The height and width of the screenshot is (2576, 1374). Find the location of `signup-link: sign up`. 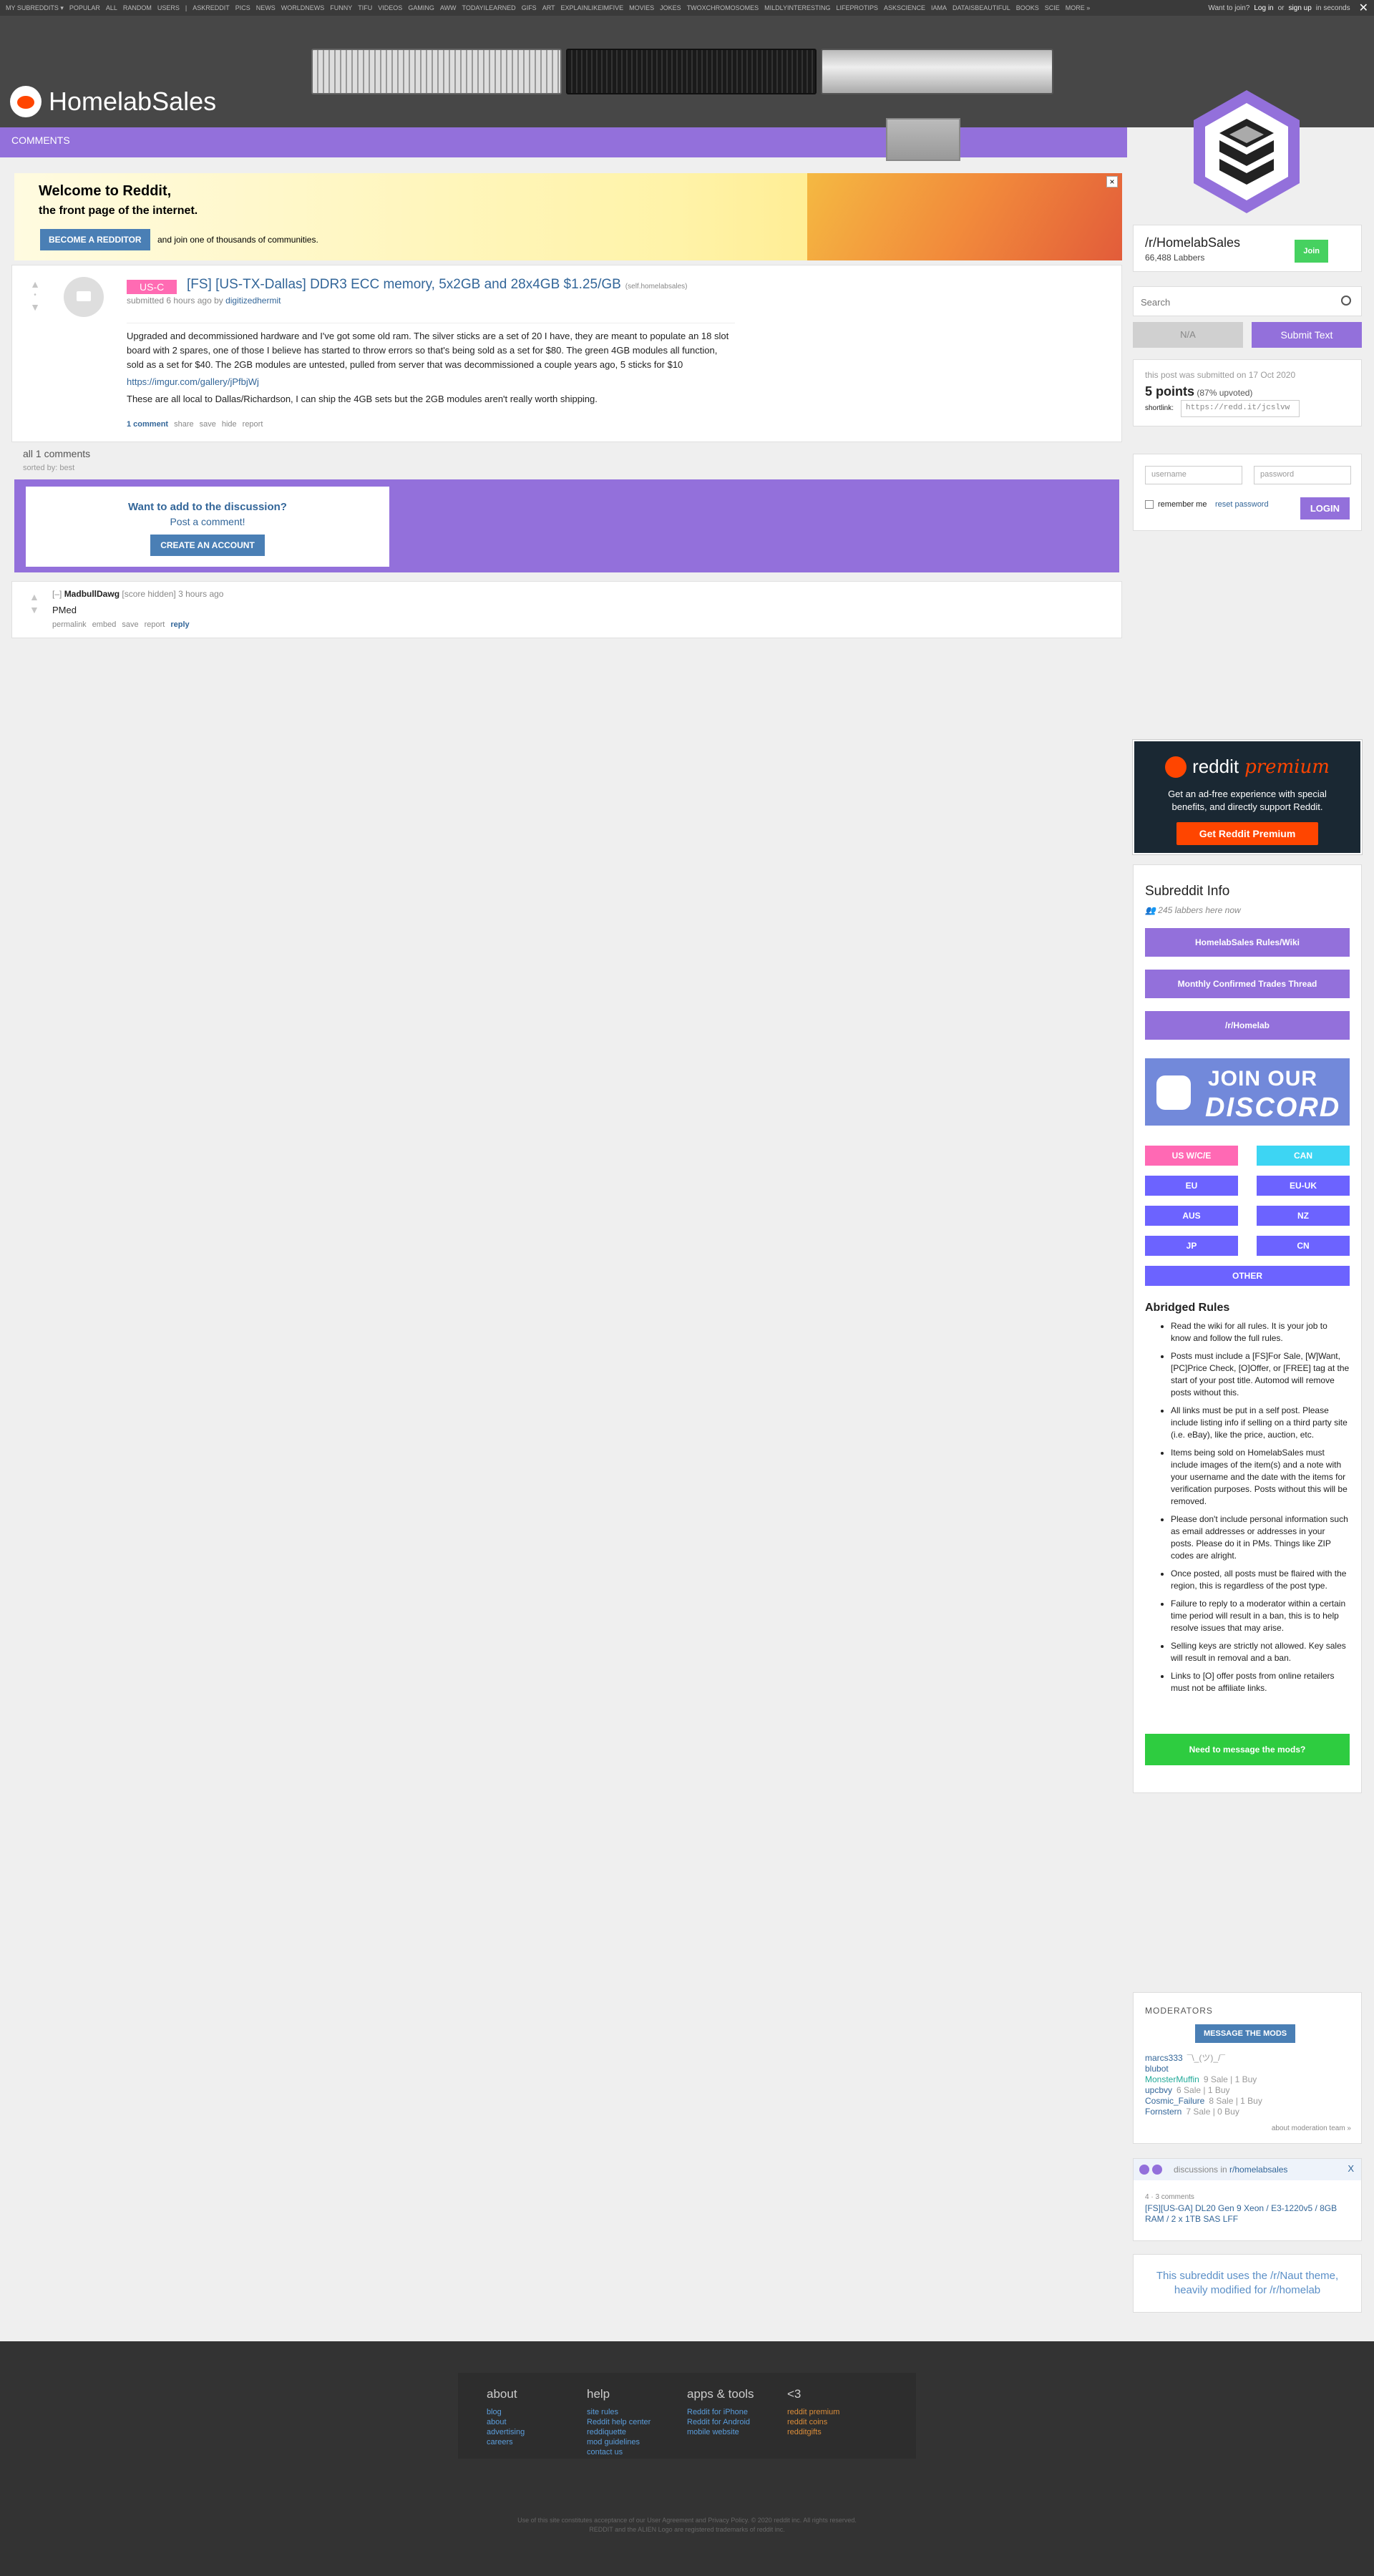

signup-link: sign up is located at coordinates (1300, 8).